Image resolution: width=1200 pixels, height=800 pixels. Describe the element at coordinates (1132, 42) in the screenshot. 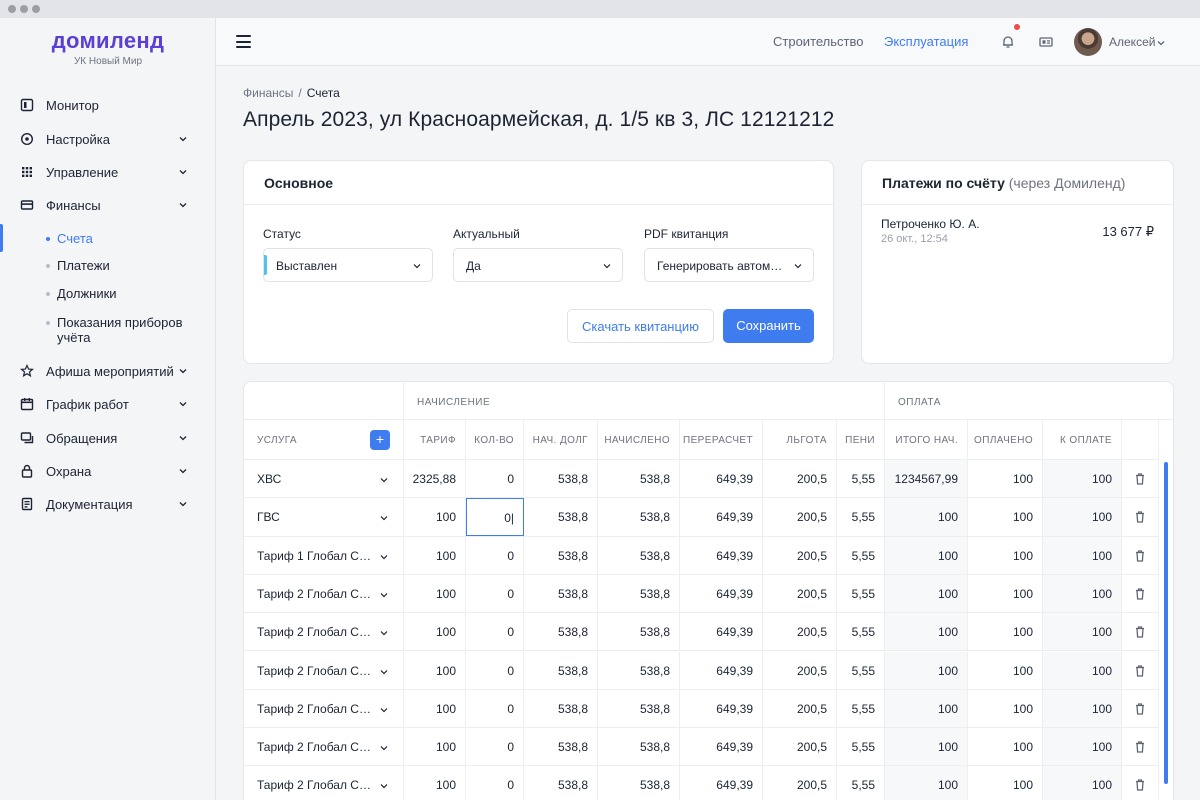

I see `user-name: Алексей` at that location.